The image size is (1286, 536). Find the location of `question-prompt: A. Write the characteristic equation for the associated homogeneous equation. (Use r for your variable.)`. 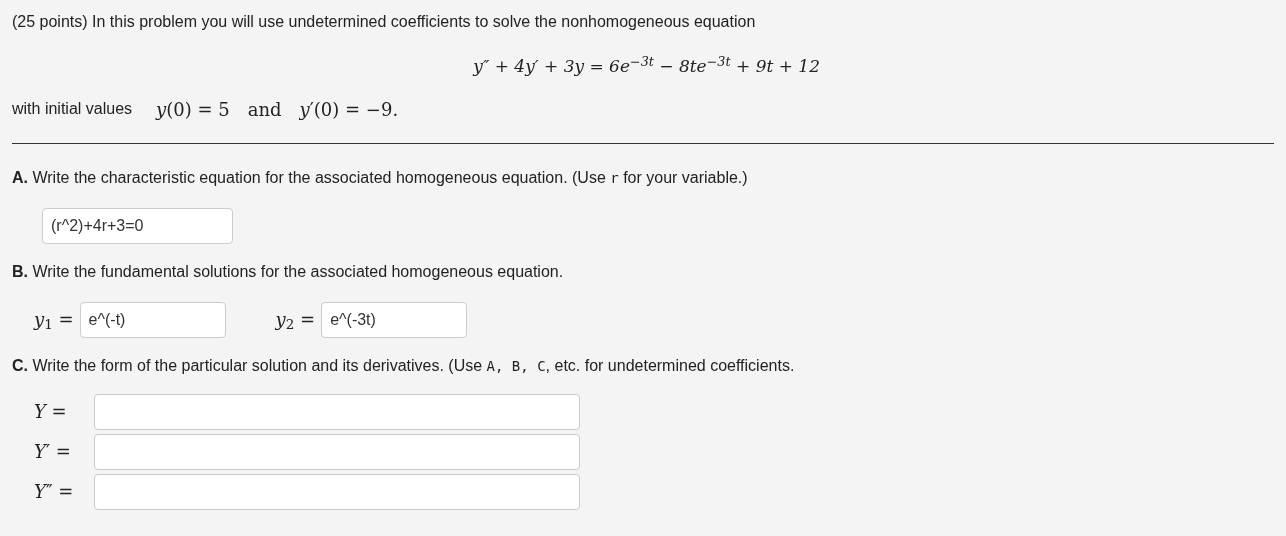

question-prompt: A. Write the characteristic equation for the associated homogeneous equation. (Use r for your variable.) is located at coordinates (380, 177).